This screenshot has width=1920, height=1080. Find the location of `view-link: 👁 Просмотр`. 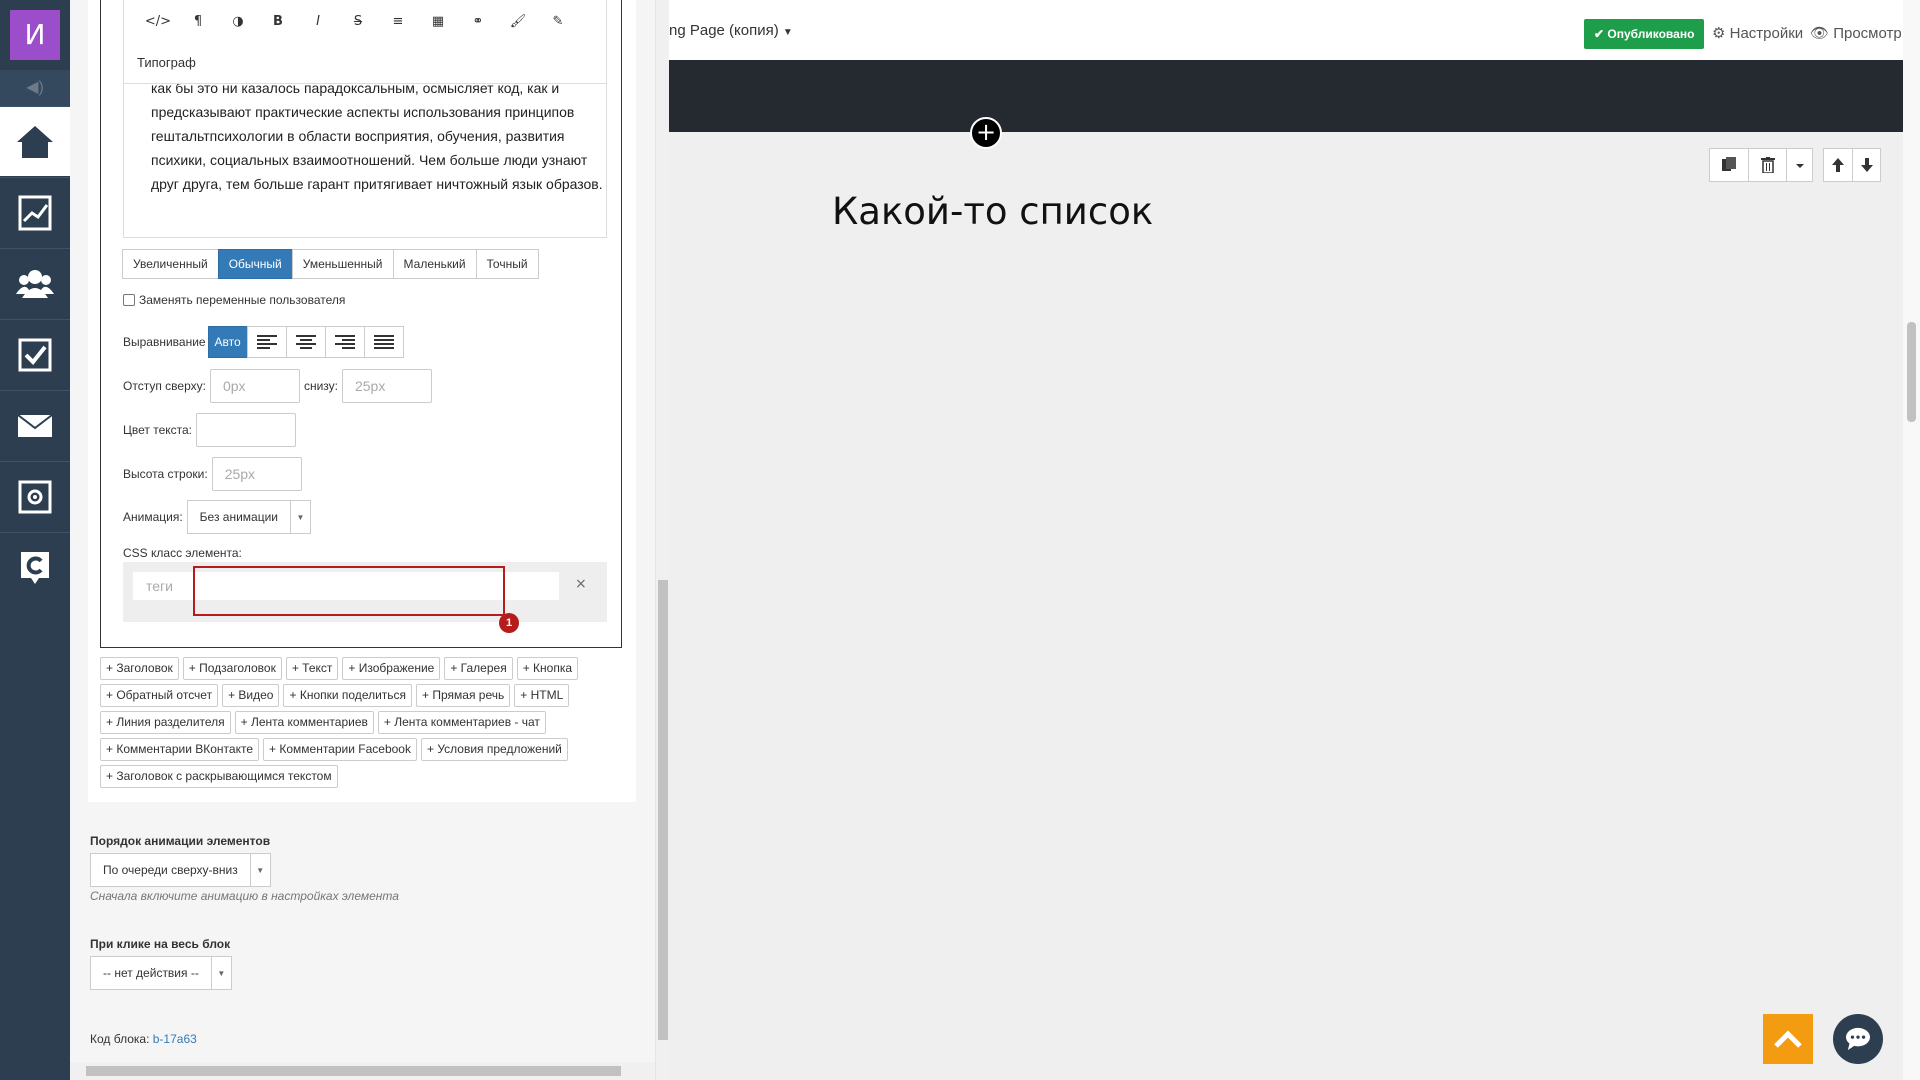

view-link: 👁 Просмотр is located at coordinates (1856, 33).